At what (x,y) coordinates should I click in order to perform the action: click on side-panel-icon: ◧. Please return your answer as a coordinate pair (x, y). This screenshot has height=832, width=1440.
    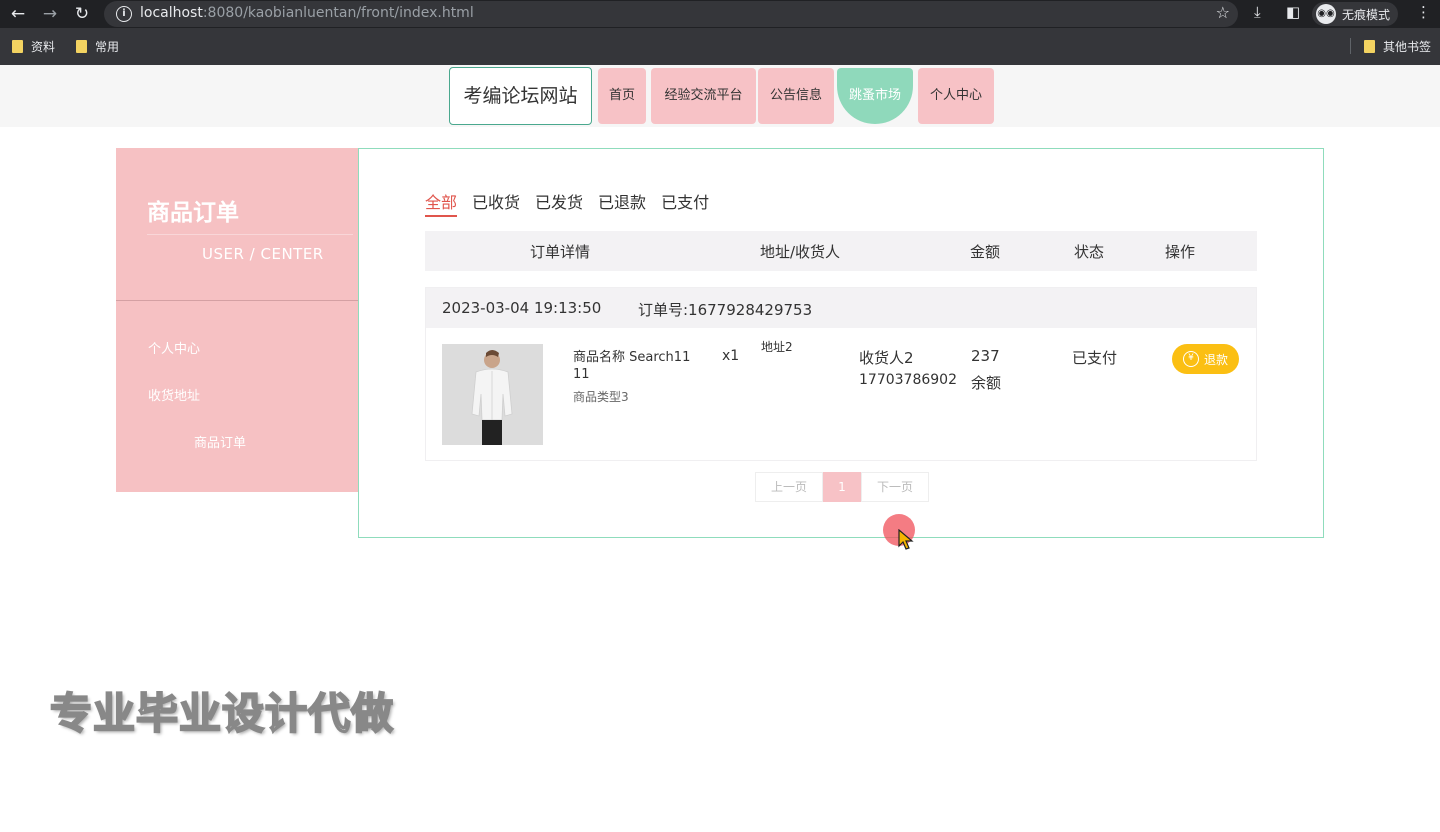
    Looking at the image, I should click on (1293, 12).